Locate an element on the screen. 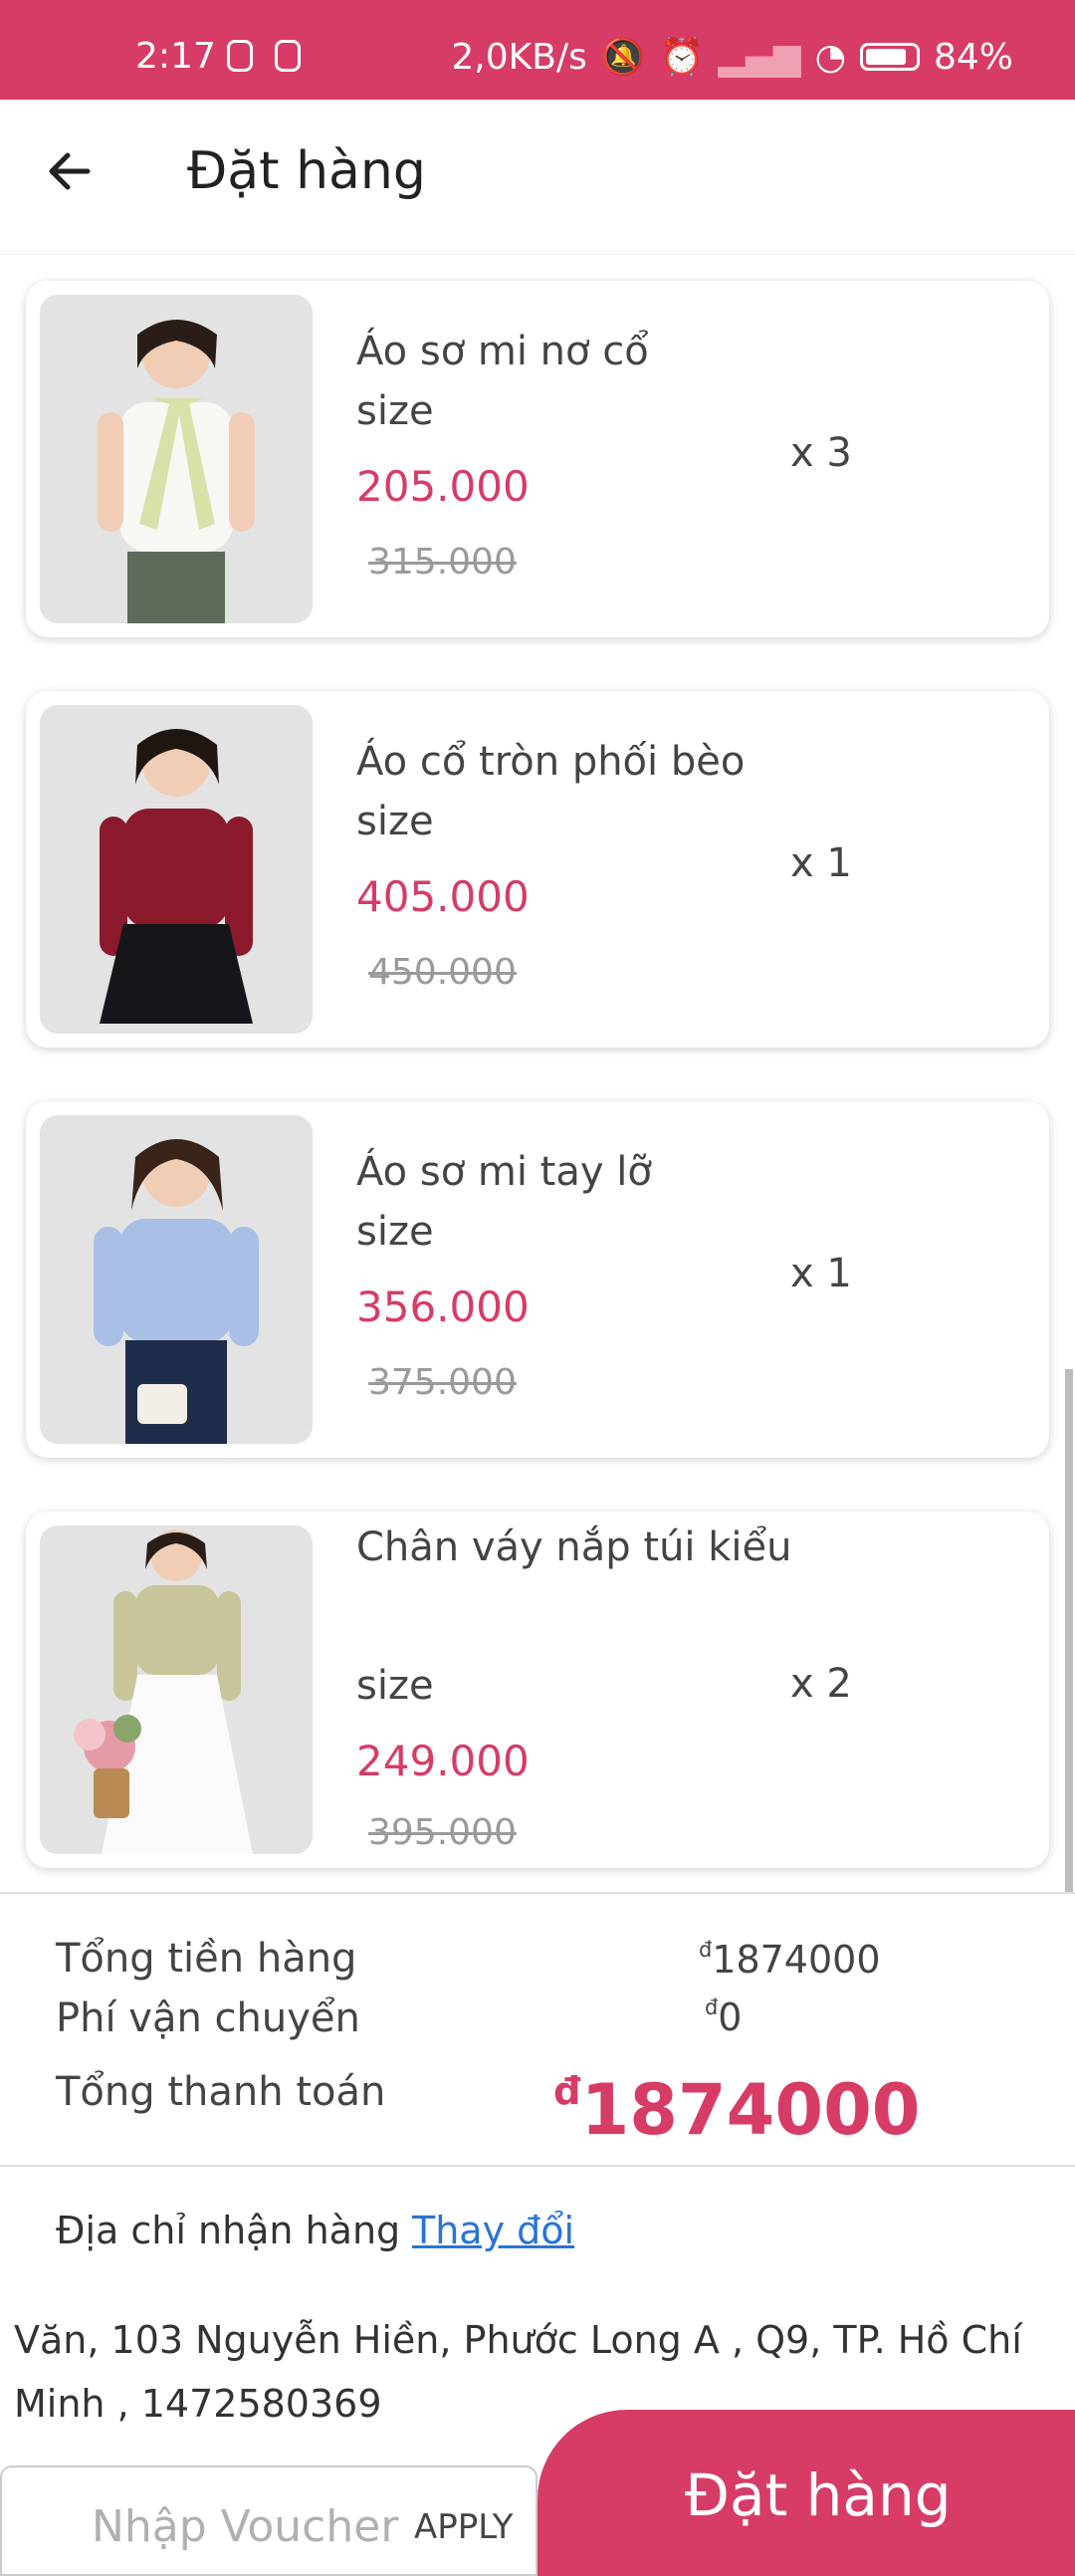  total-label: Tổng thanh toán is located at coordinates (221, 2092).